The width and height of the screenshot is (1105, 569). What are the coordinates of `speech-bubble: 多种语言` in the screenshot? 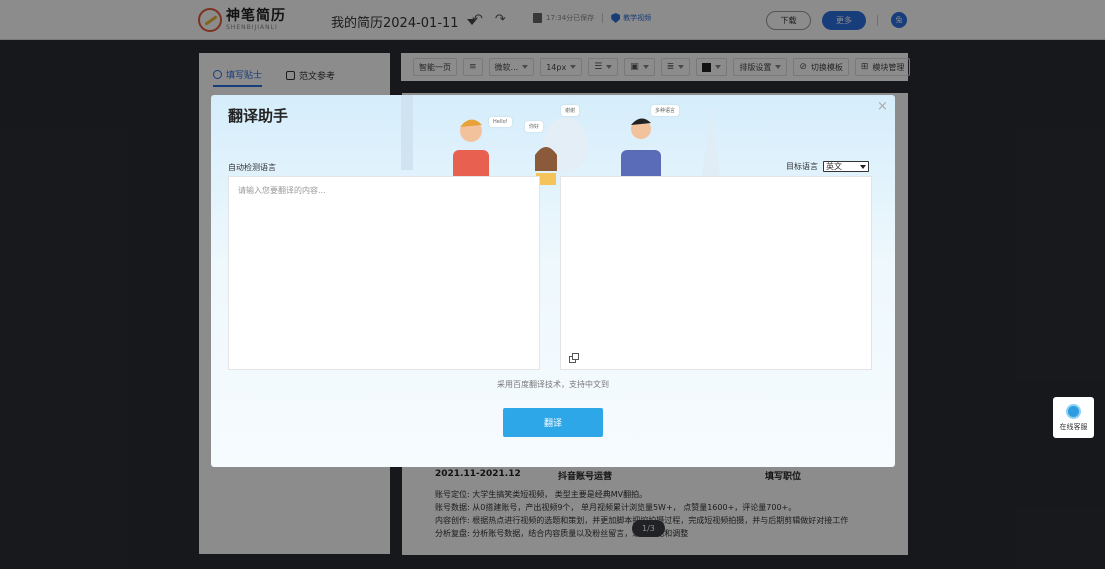 It's located at (665, 110).